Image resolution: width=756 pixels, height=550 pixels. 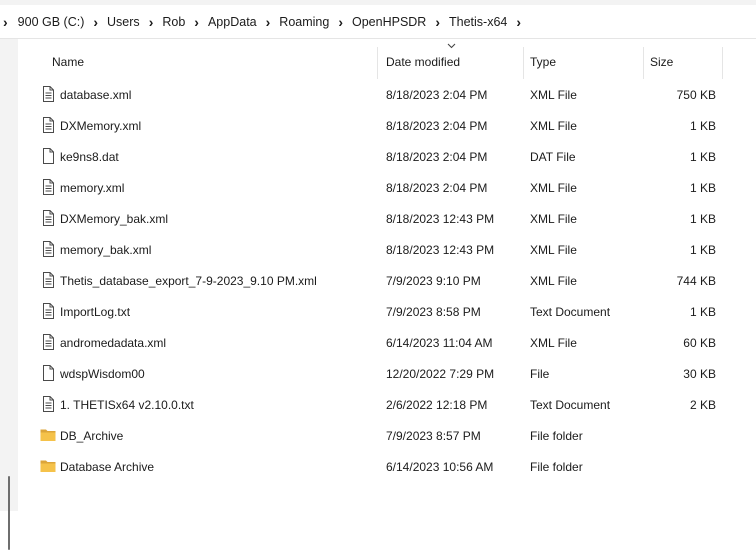 What do you see at coordinates (9, 294) in the screenshot?
I see `navigation-pane` at bounding box center [9, 294].